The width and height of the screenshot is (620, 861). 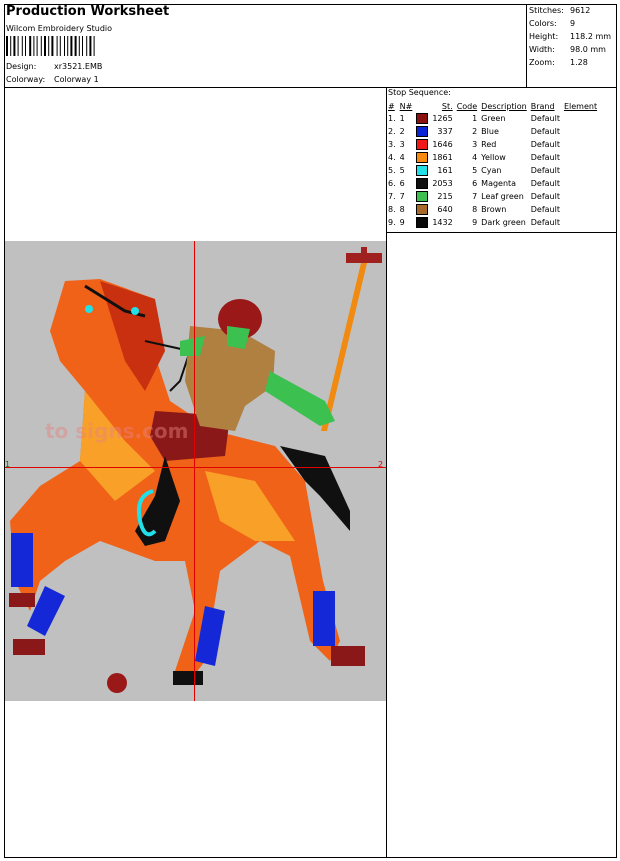 What do you see at coordinates (499, 183) in the screenshot?
I see `row-description: Magenta` at bounding box center [499, 183].